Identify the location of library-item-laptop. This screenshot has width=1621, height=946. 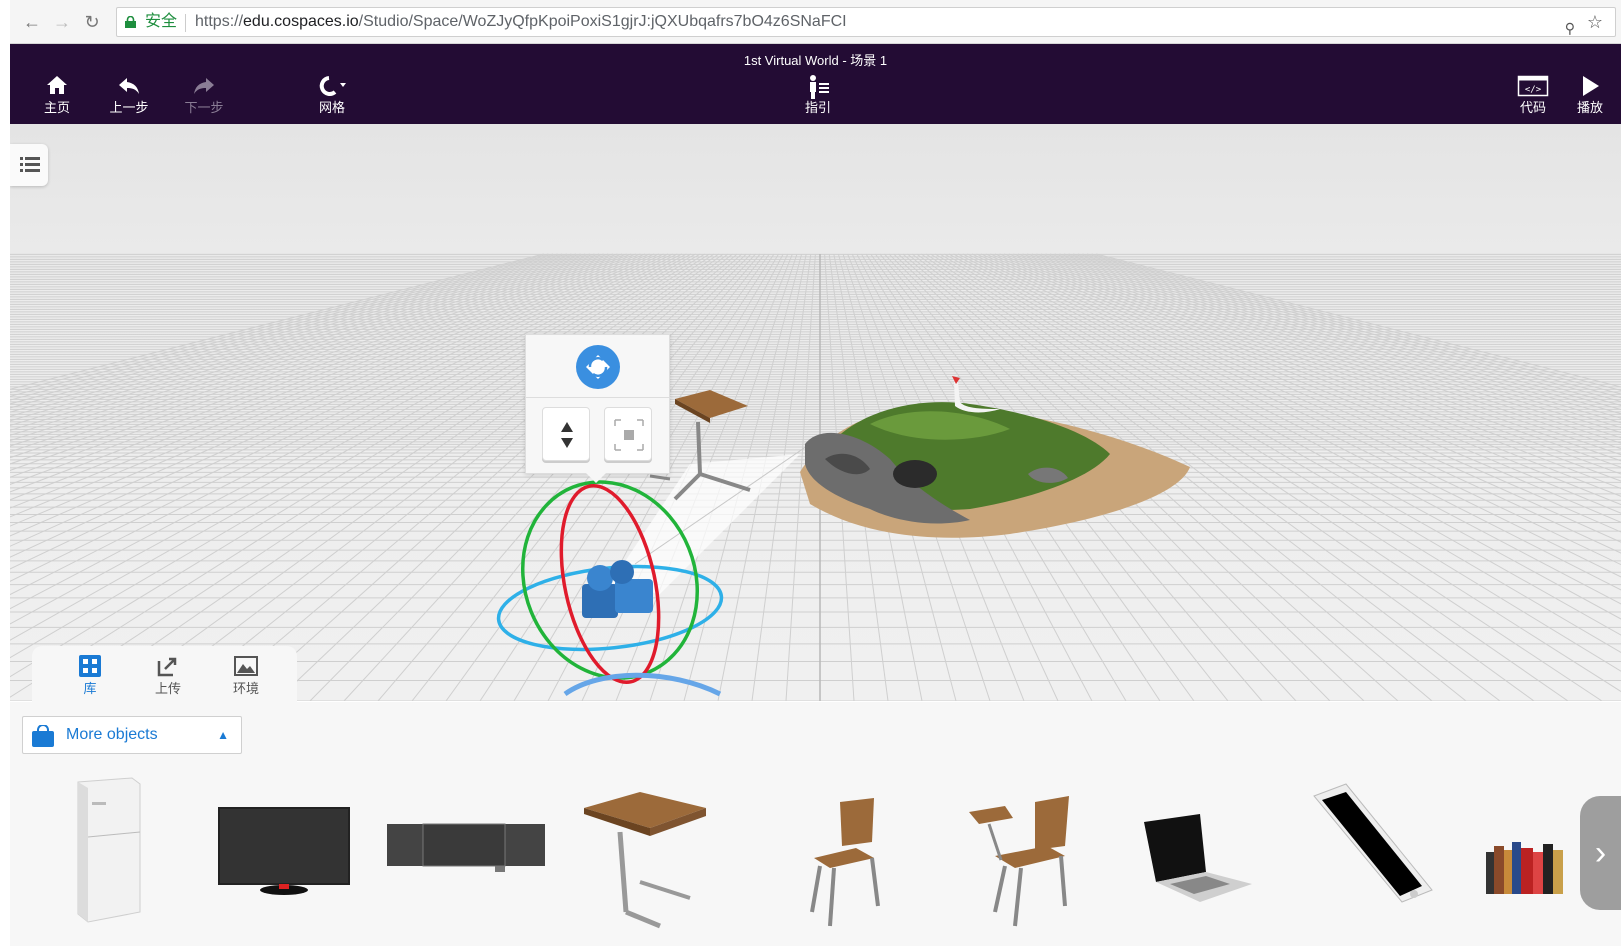
(1200, 847).